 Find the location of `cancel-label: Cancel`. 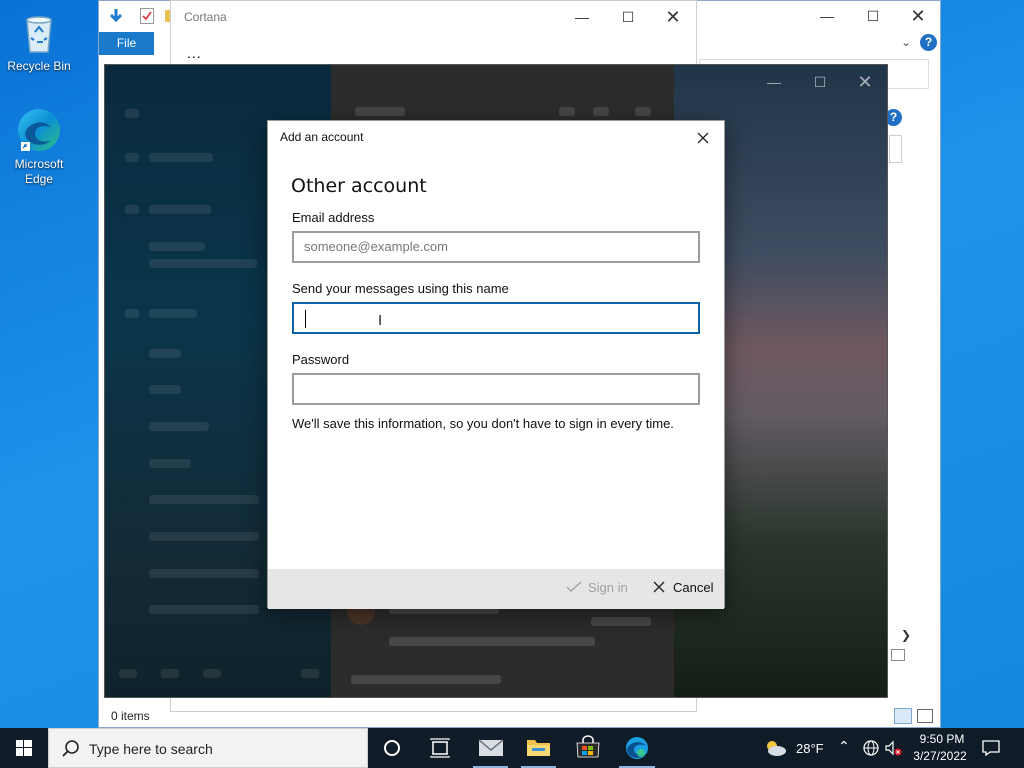

cancel-label: Cancel is located at coordinates (693, 587).